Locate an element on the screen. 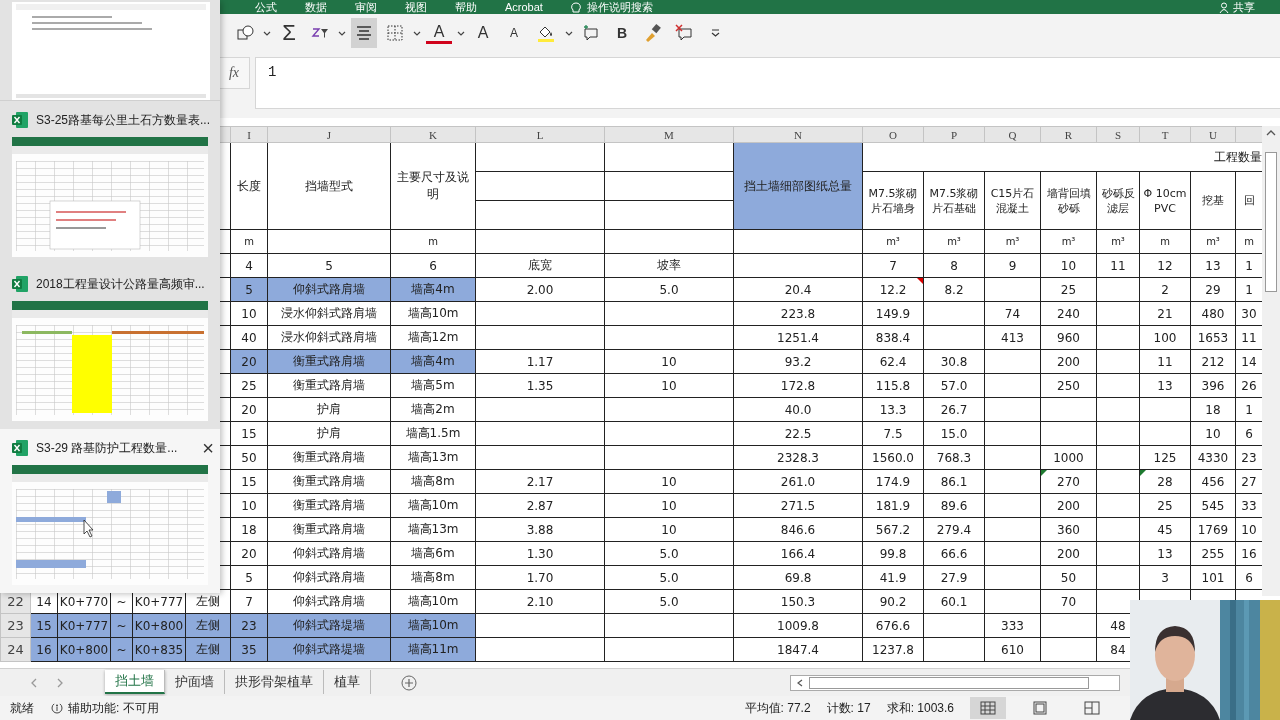 This screenshot has height=720, width=1280. column-header: S is located at coordinates (1118, 134).